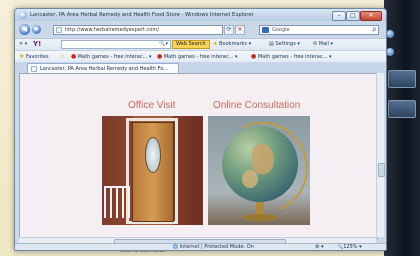 This screenshot has height=256, width=420. I want to click on office-visit-heading: Office Visit, so click(151, 105).